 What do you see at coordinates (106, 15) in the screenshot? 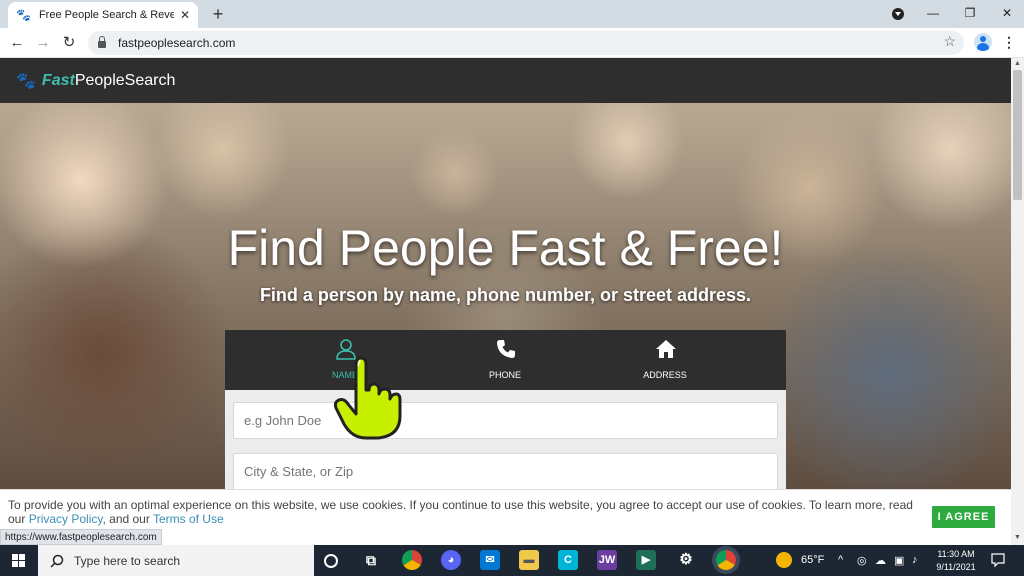
I see `browser-tab-title: Free People Search & Reverse Ph` at bounding box center [106, 15].